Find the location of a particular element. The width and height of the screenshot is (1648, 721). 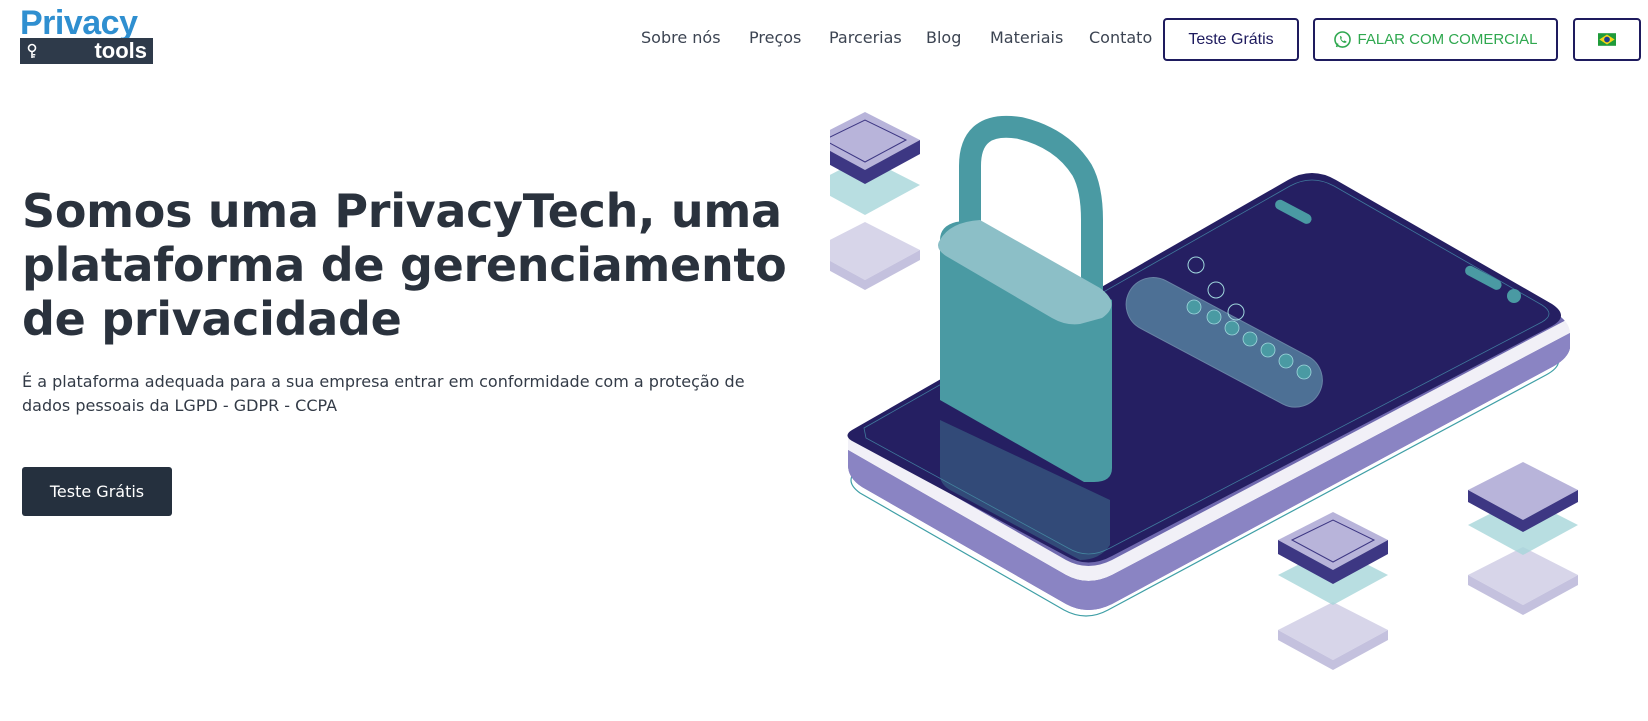

brazil-flag-icon is located at coordinates (1607, 39).